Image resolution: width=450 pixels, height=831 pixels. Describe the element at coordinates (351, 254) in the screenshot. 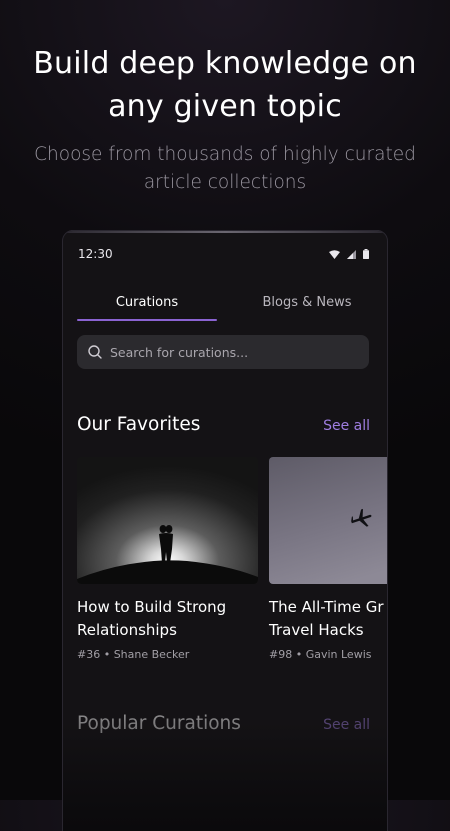

I see `cellular-signal-icon` at that location.